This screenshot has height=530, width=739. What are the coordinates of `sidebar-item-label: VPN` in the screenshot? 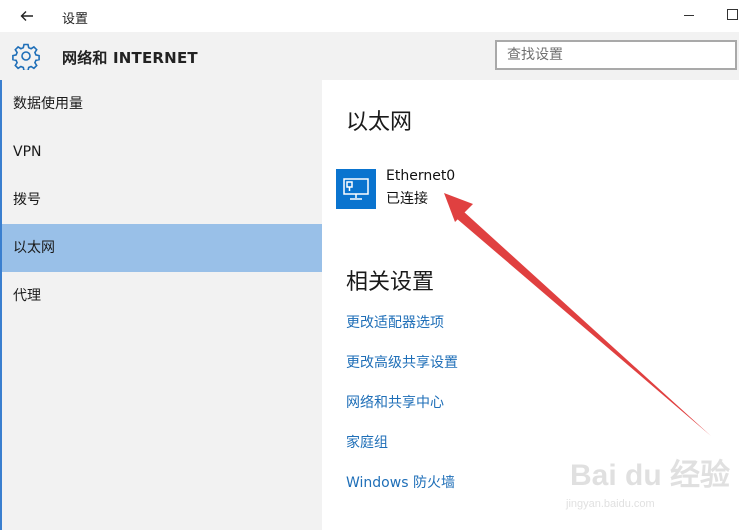 It's located at (27, 152).